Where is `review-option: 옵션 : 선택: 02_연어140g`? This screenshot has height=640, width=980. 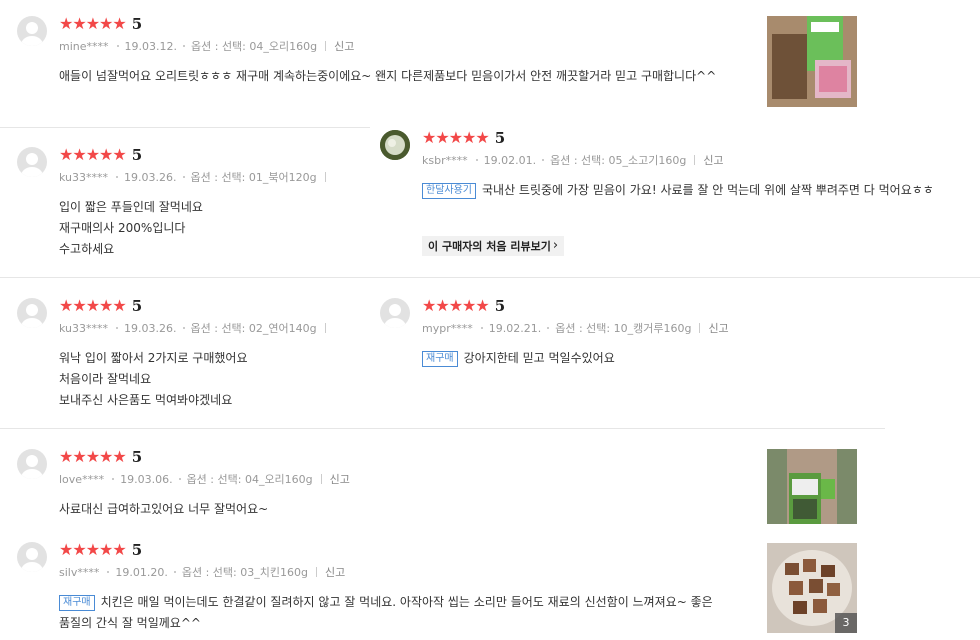
review-option: 옵션 : 선택: 02_연어140g is located at coordinates (253, 328).